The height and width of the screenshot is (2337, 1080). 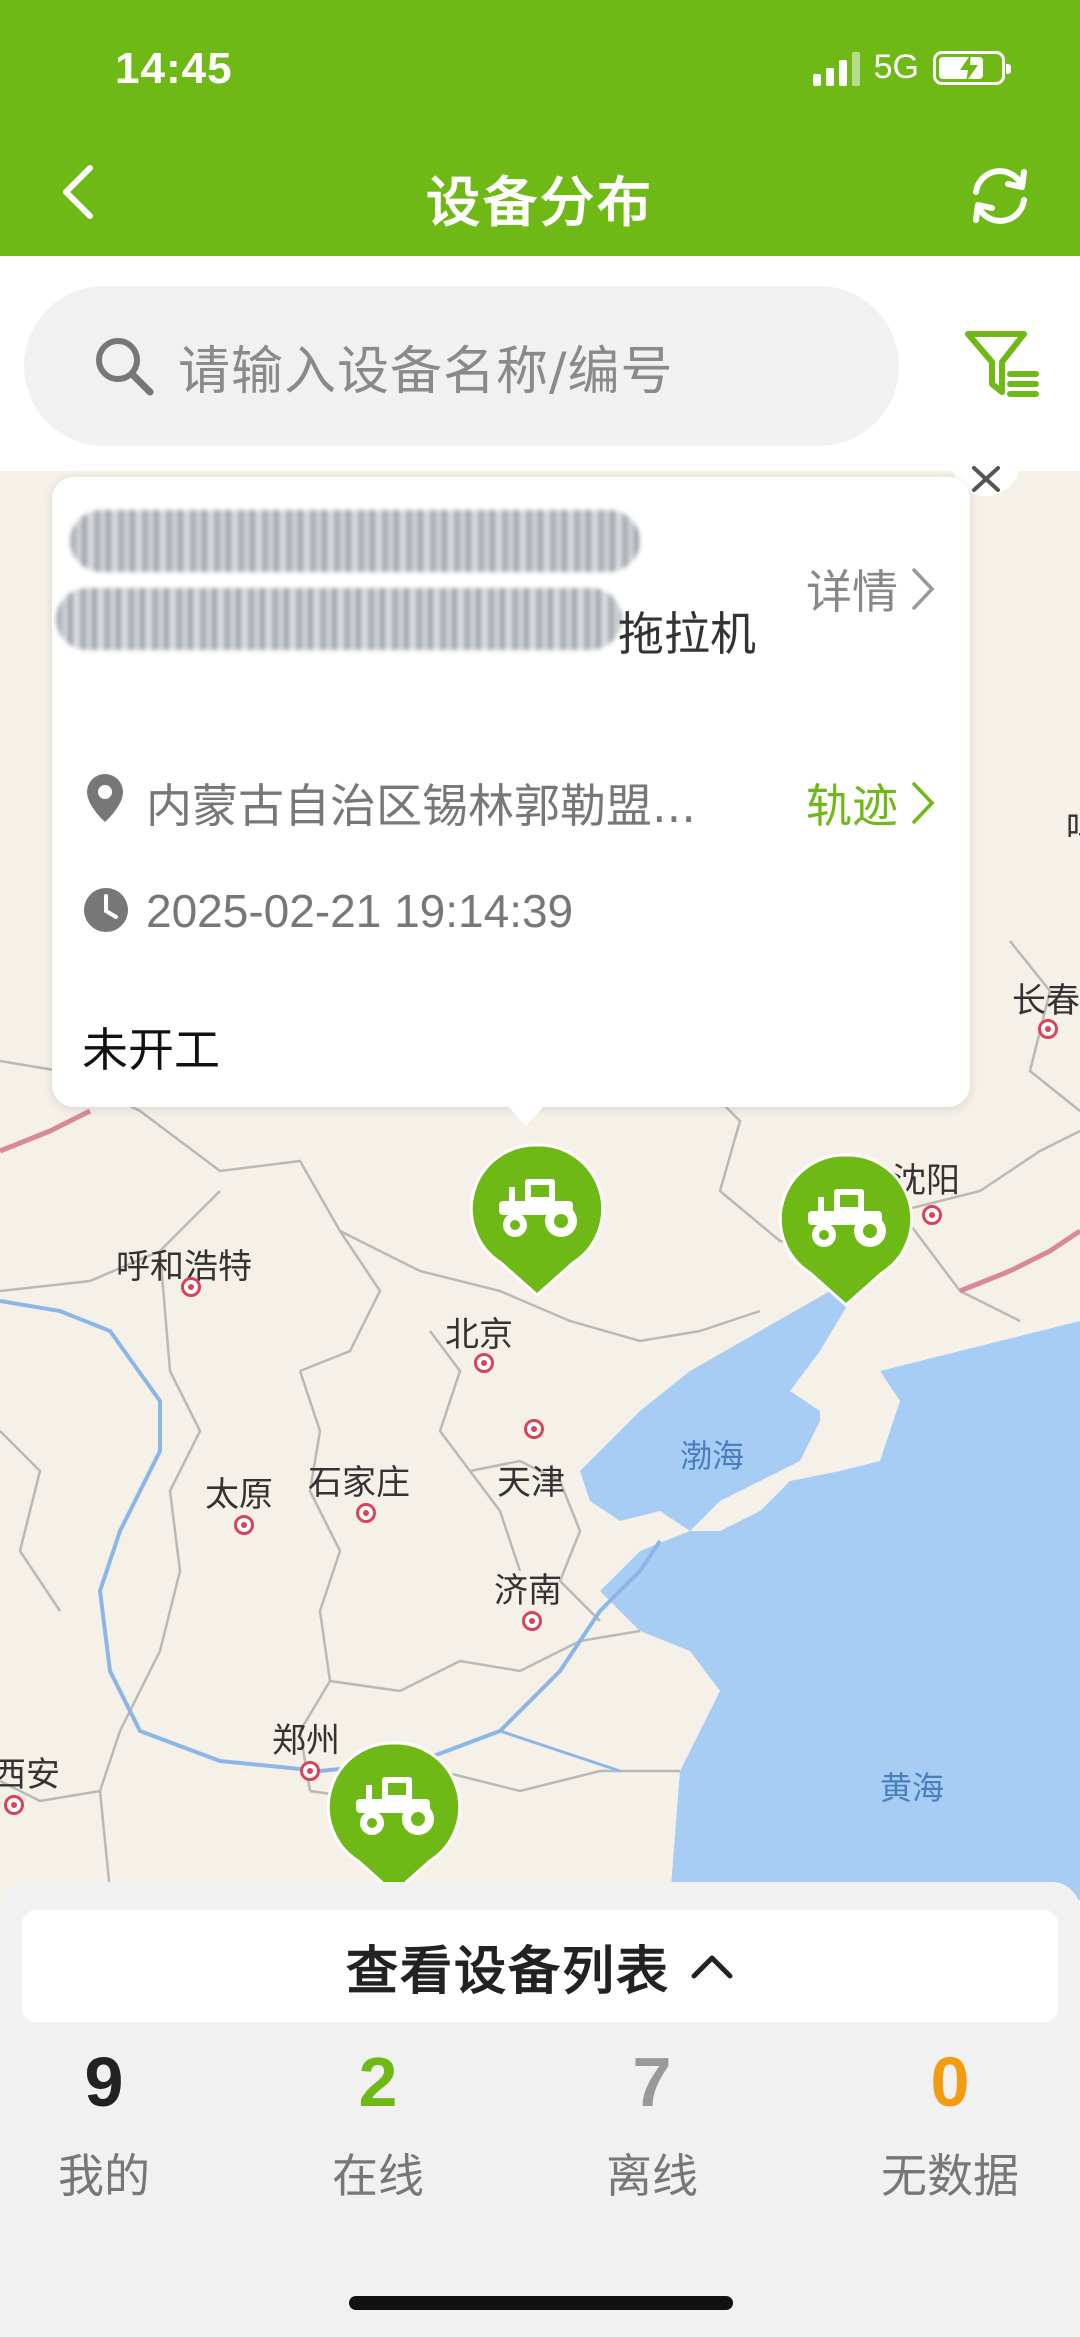 What do you see at coordinates (239, 1495) in the screenshot?
I see `city-label-taiyuan: 太原` at bounding box center [239, 1495].